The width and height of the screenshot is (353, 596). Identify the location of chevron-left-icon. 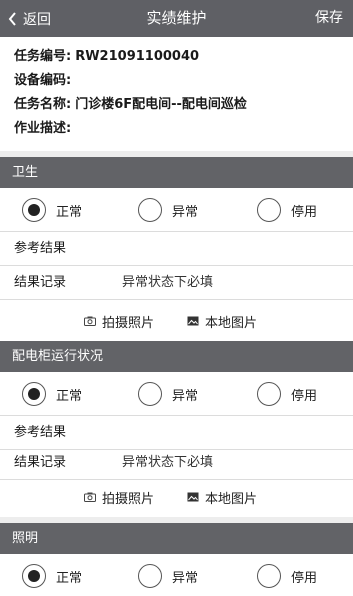
(12, 18).